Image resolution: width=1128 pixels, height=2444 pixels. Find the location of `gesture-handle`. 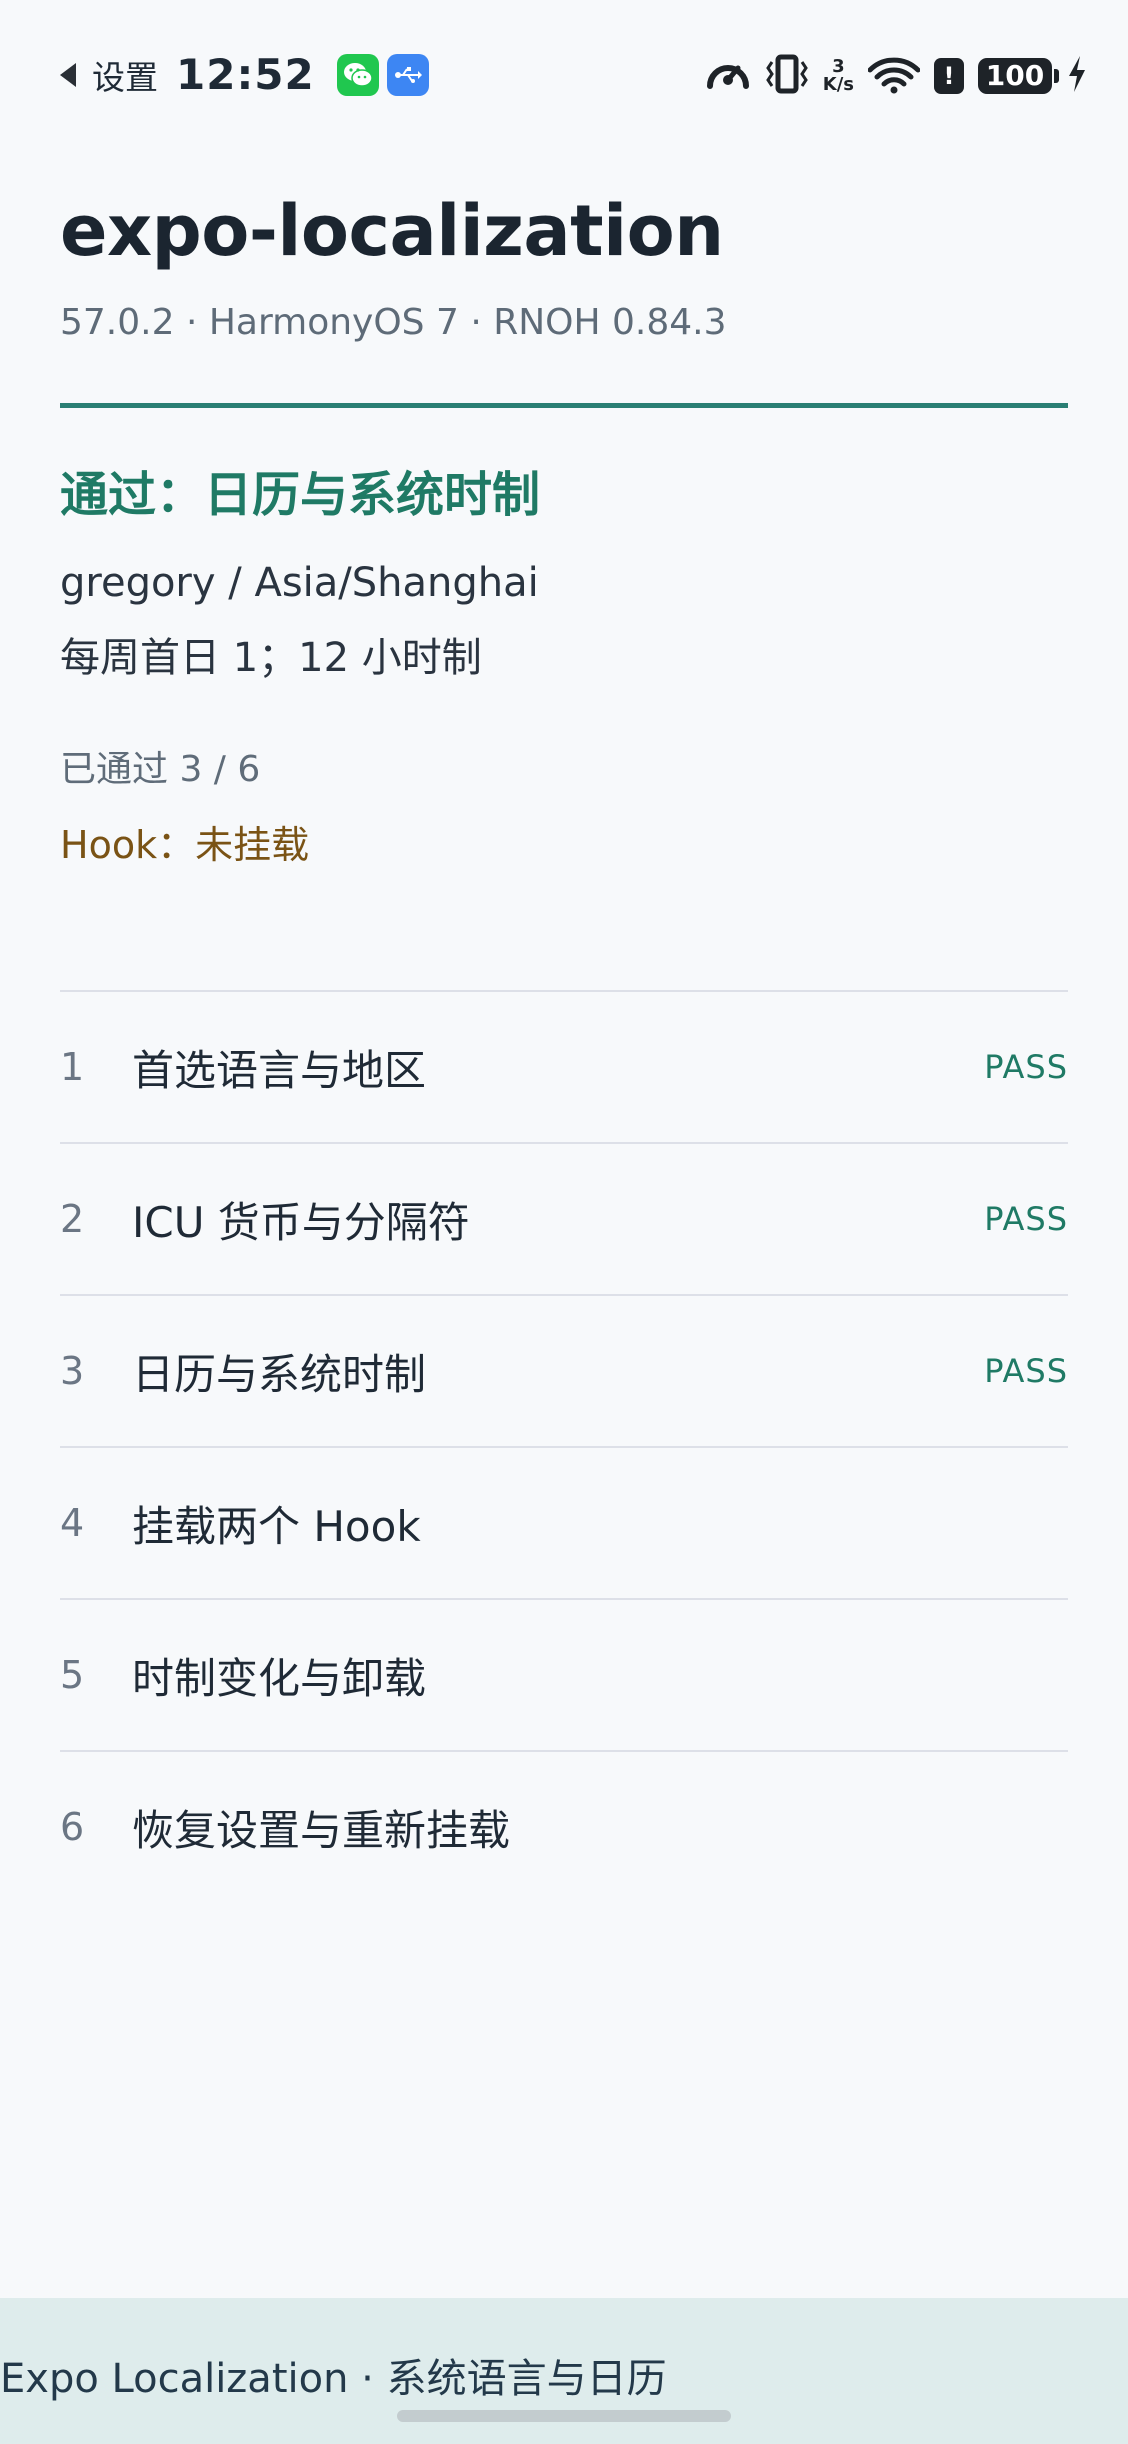

gesture-handle is located at coordinates (564, 2416).